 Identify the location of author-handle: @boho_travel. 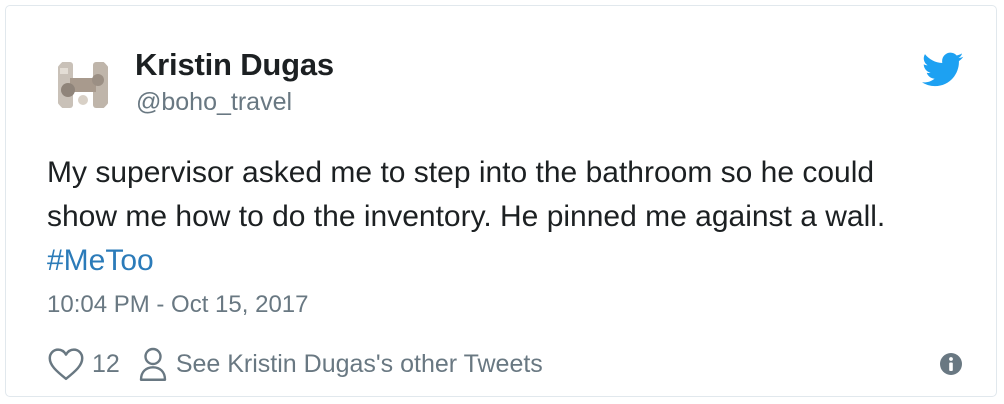
(214, 102).